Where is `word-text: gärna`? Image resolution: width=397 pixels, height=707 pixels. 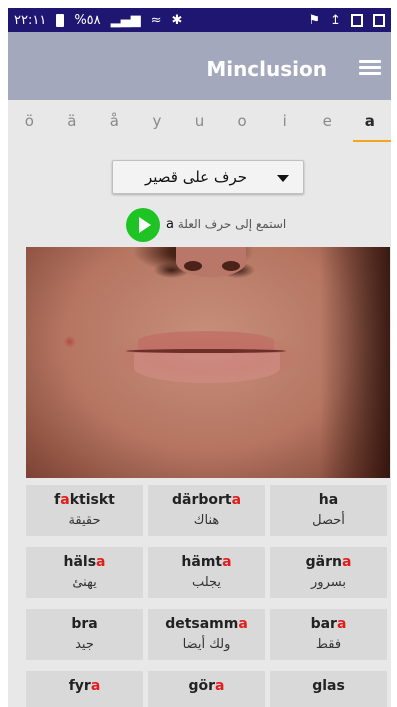
word-text: gärna is located at coordinates (328, 562).